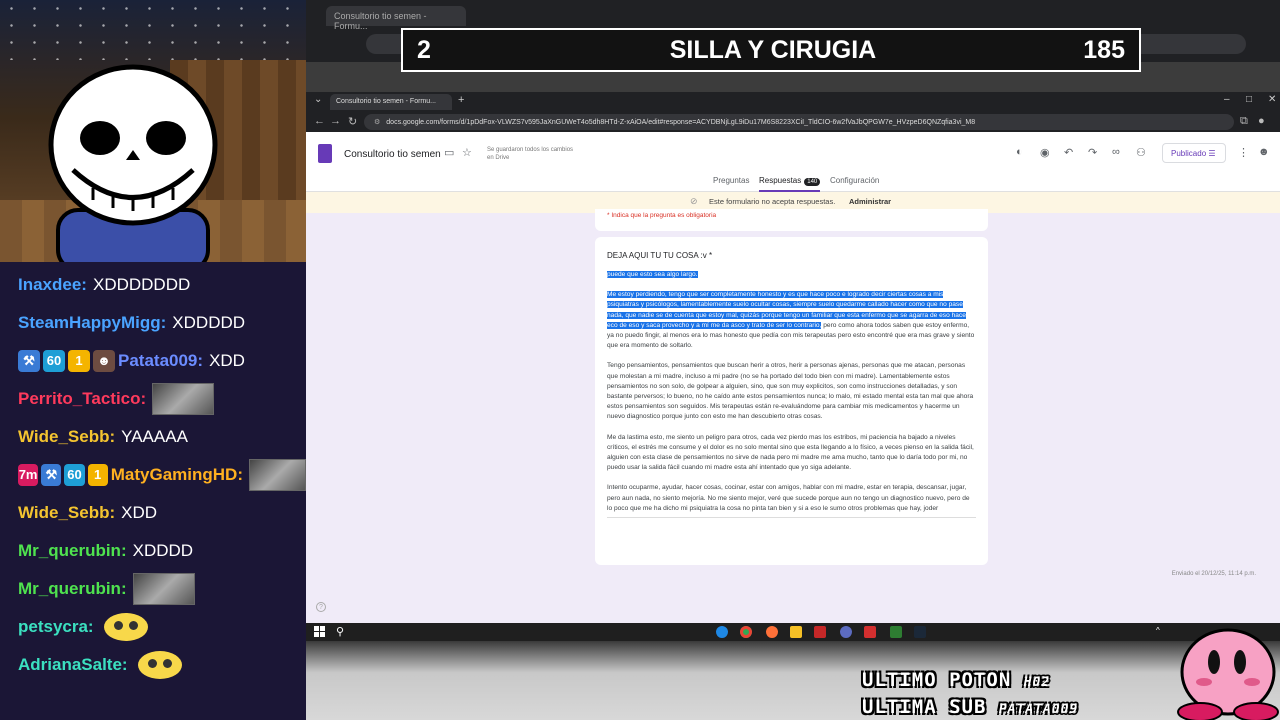 This screenshot has height=720, width=1280. What do you see at coordinates (92, 323) in the screenshot?
I see `chat-username: SteamHappyMigg:` at bounding box center [92, 323].